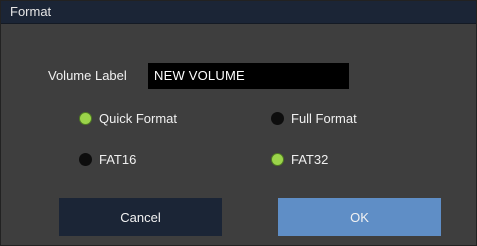 The height and width of the screenshot is (246, 477). I want to click on volume-label-caption: Volume Label, so click(87, 75).